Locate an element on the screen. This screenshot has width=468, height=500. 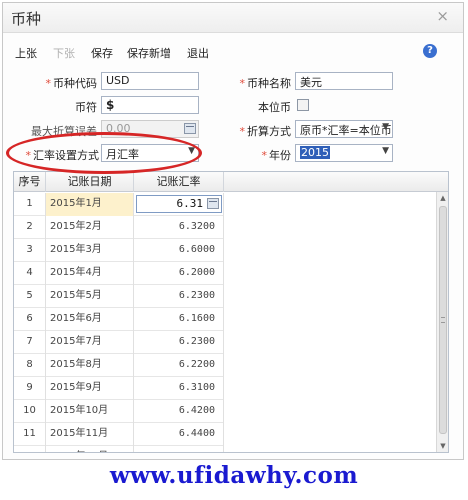
rate-setting-method-select: 月汇率 ▼ is located at coordinates (150, 153).